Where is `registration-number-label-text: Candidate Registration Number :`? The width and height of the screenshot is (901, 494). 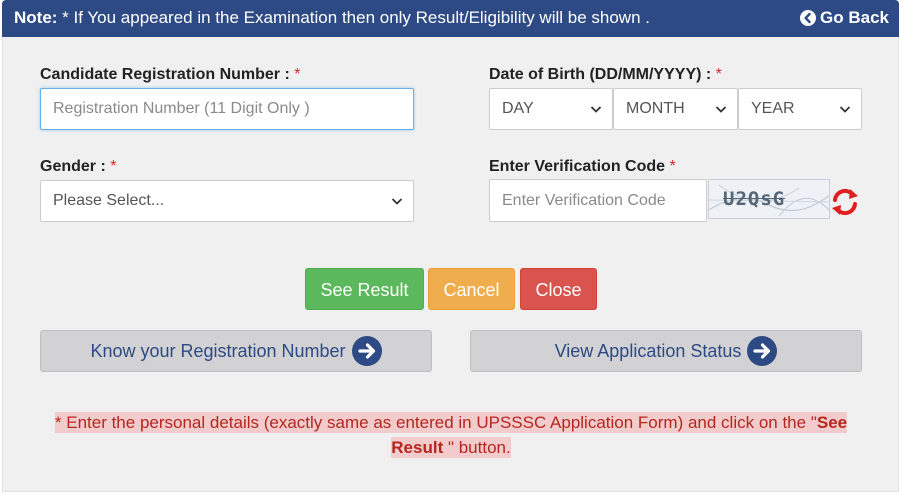
registration-number-label-text: Candidate Registration Number : is located at coordinates (165, 74).